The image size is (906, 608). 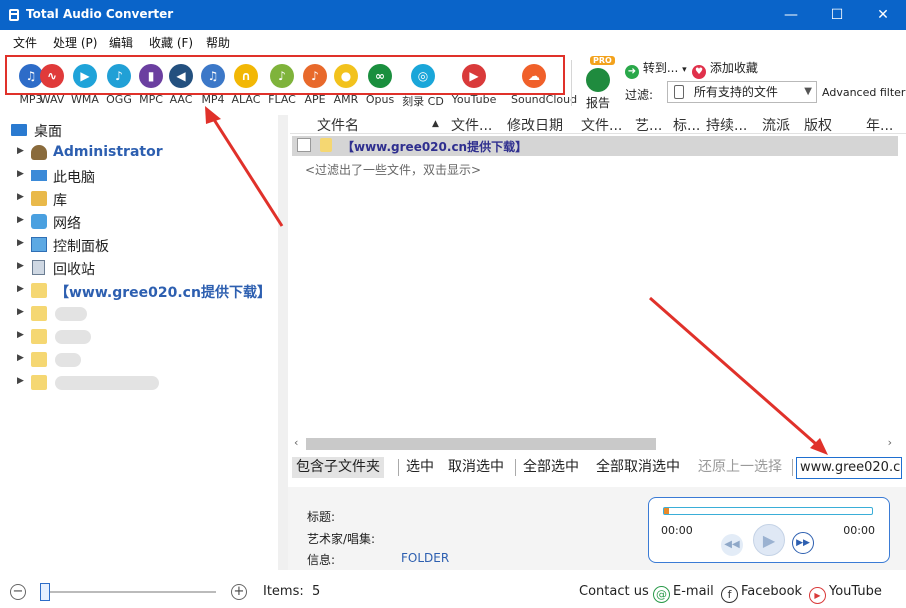 I want to click on file-row: 【www.gree020.cn提供下载】, so click(x=595, y=146).